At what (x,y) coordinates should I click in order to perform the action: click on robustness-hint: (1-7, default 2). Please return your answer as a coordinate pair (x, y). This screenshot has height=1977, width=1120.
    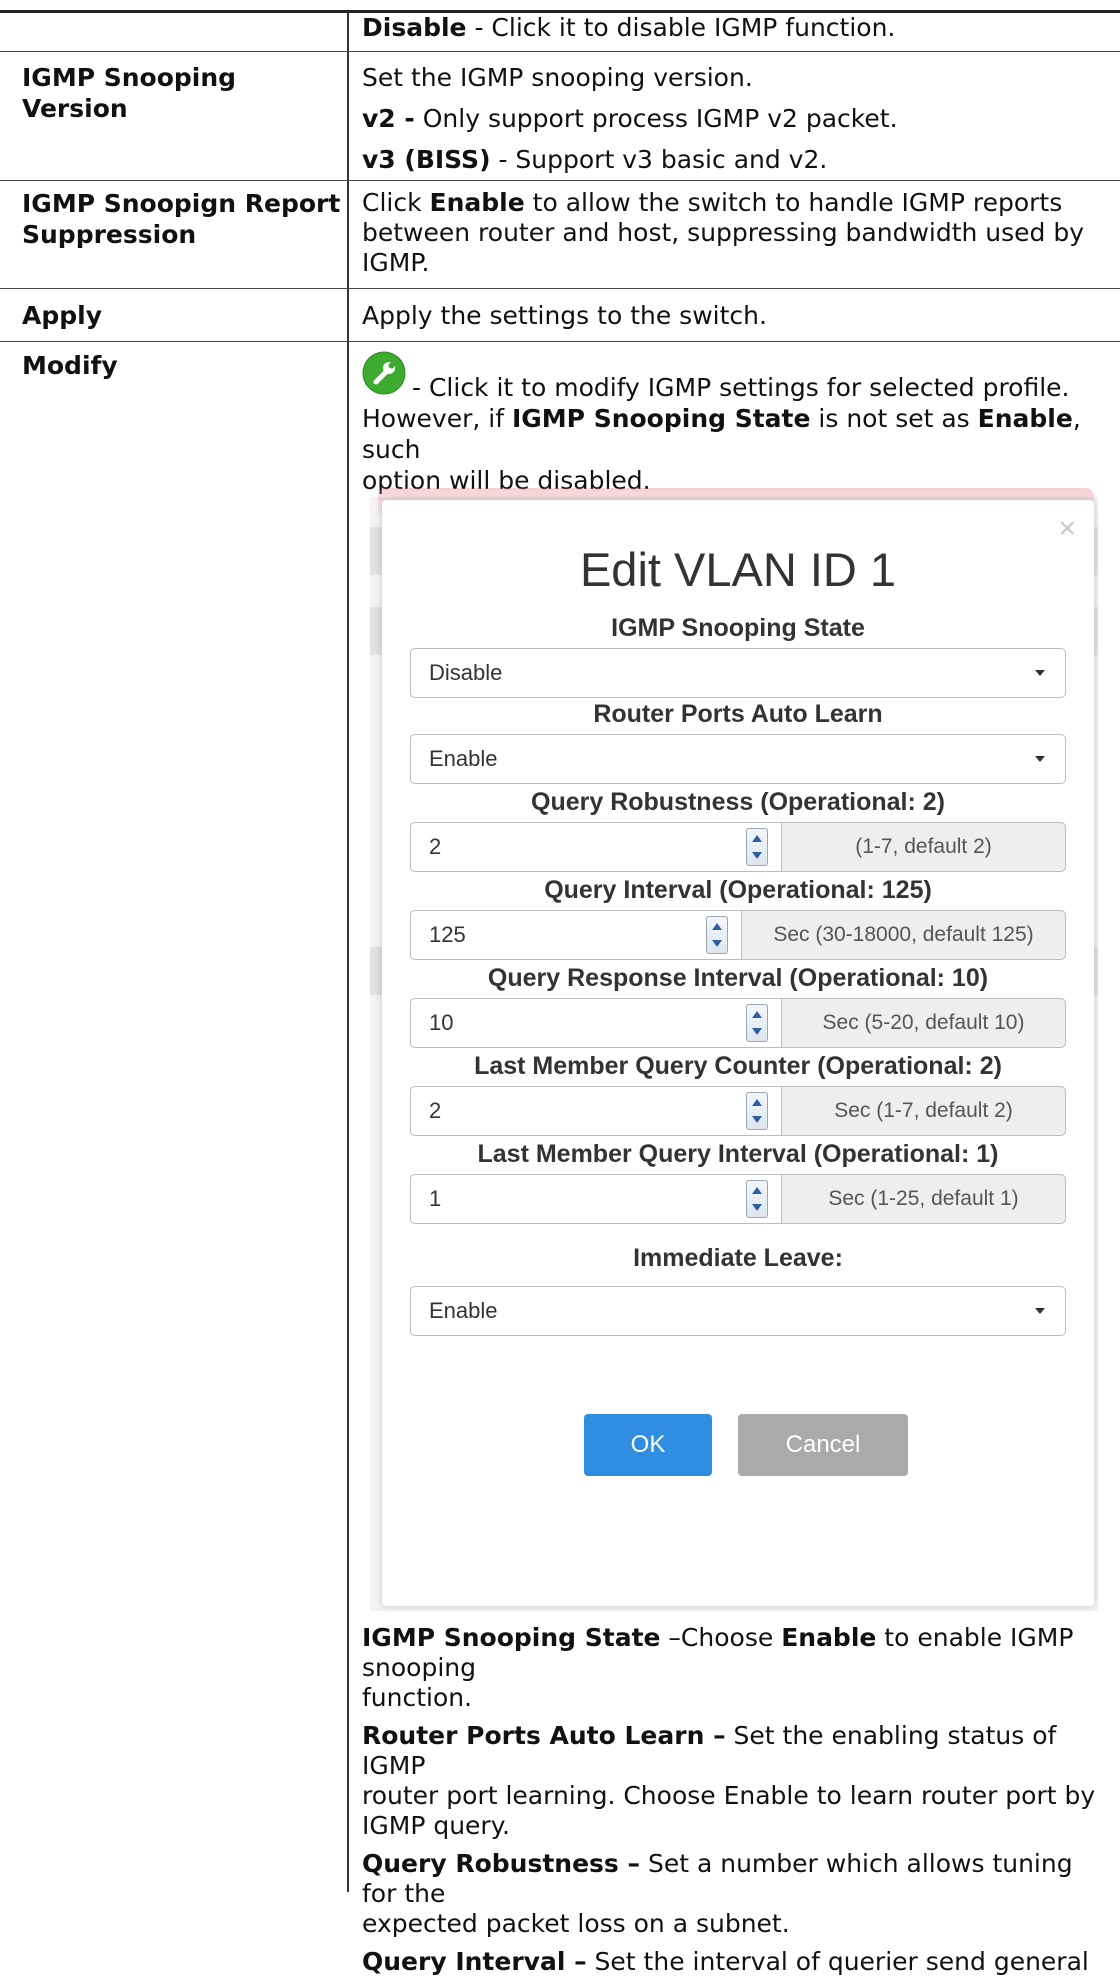
    Looking at the image, I should click on (923, 847).